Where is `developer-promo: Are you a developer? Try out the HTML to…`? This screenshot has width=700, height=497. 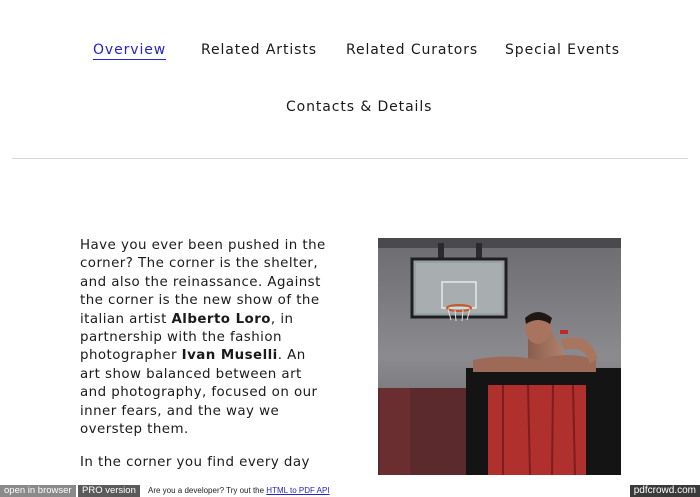 developer-promo: Are you a developer? Try out the HTML to… is located at coordinates (239, 490).